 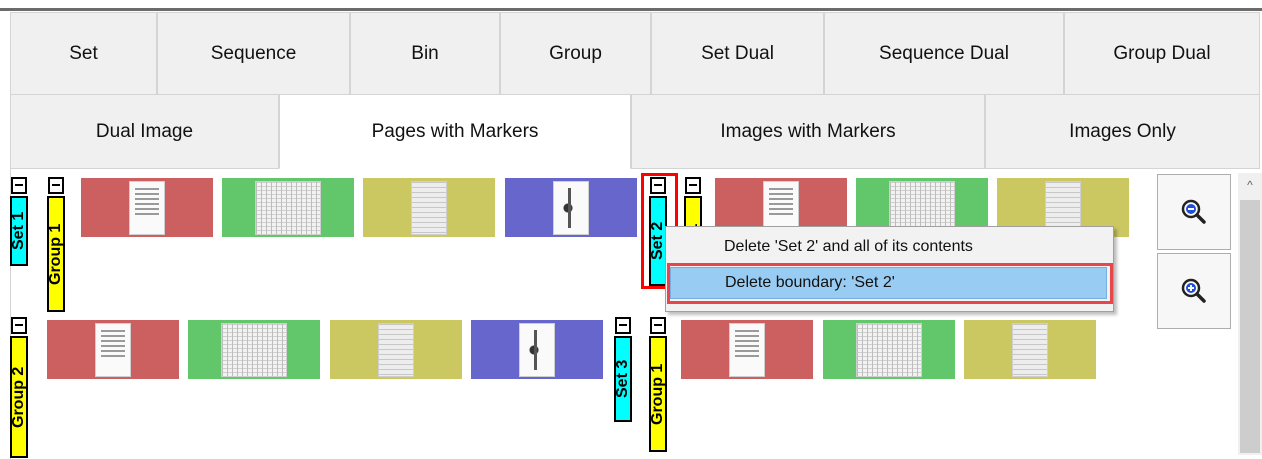 I want to click on tab-bin: Bin, so click(x=425, y=53).